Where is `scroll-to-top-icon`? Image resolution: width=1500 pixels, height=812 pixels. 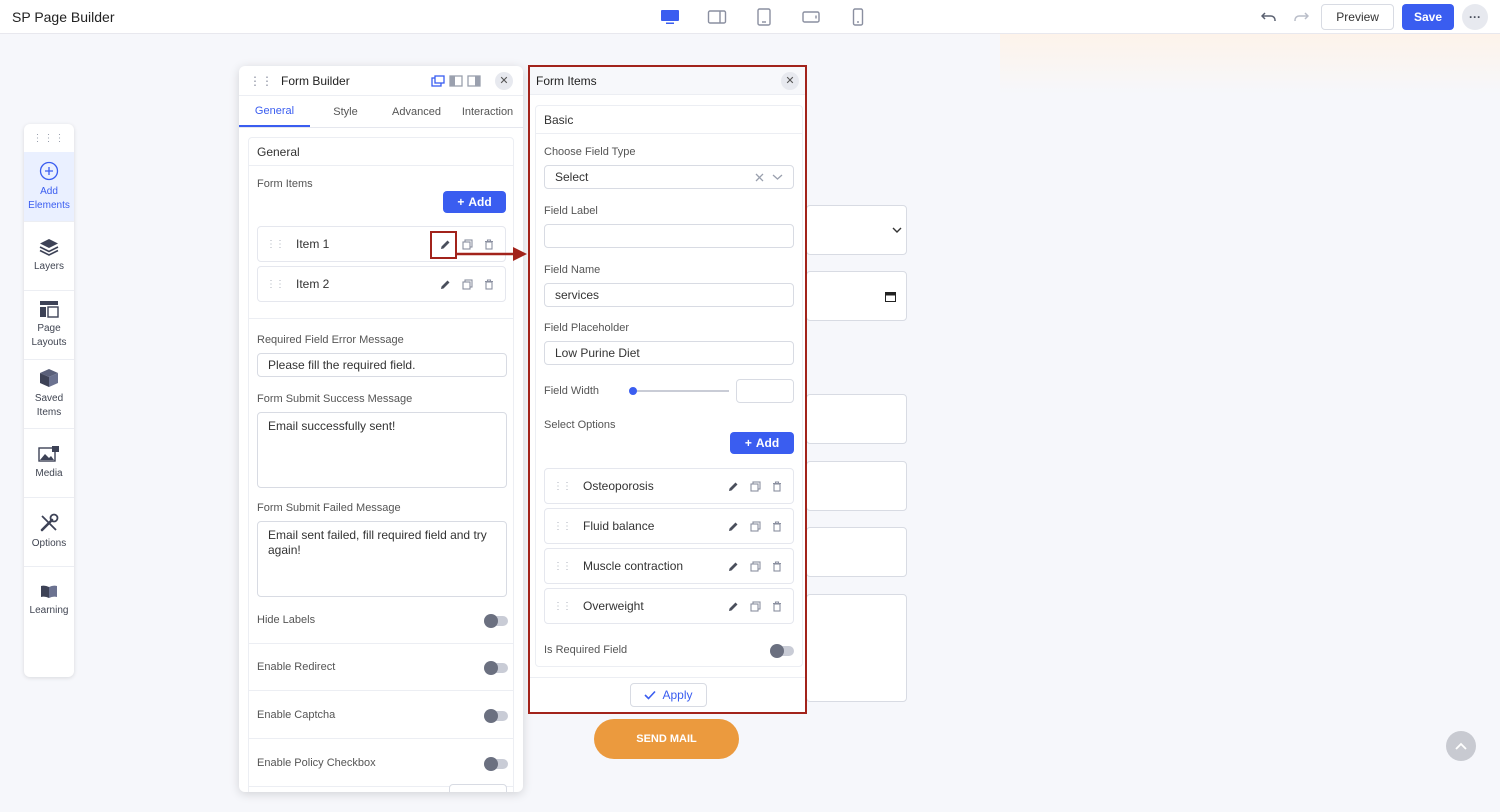
scroll-to-top-icon is located at coordinates (1461, 746).